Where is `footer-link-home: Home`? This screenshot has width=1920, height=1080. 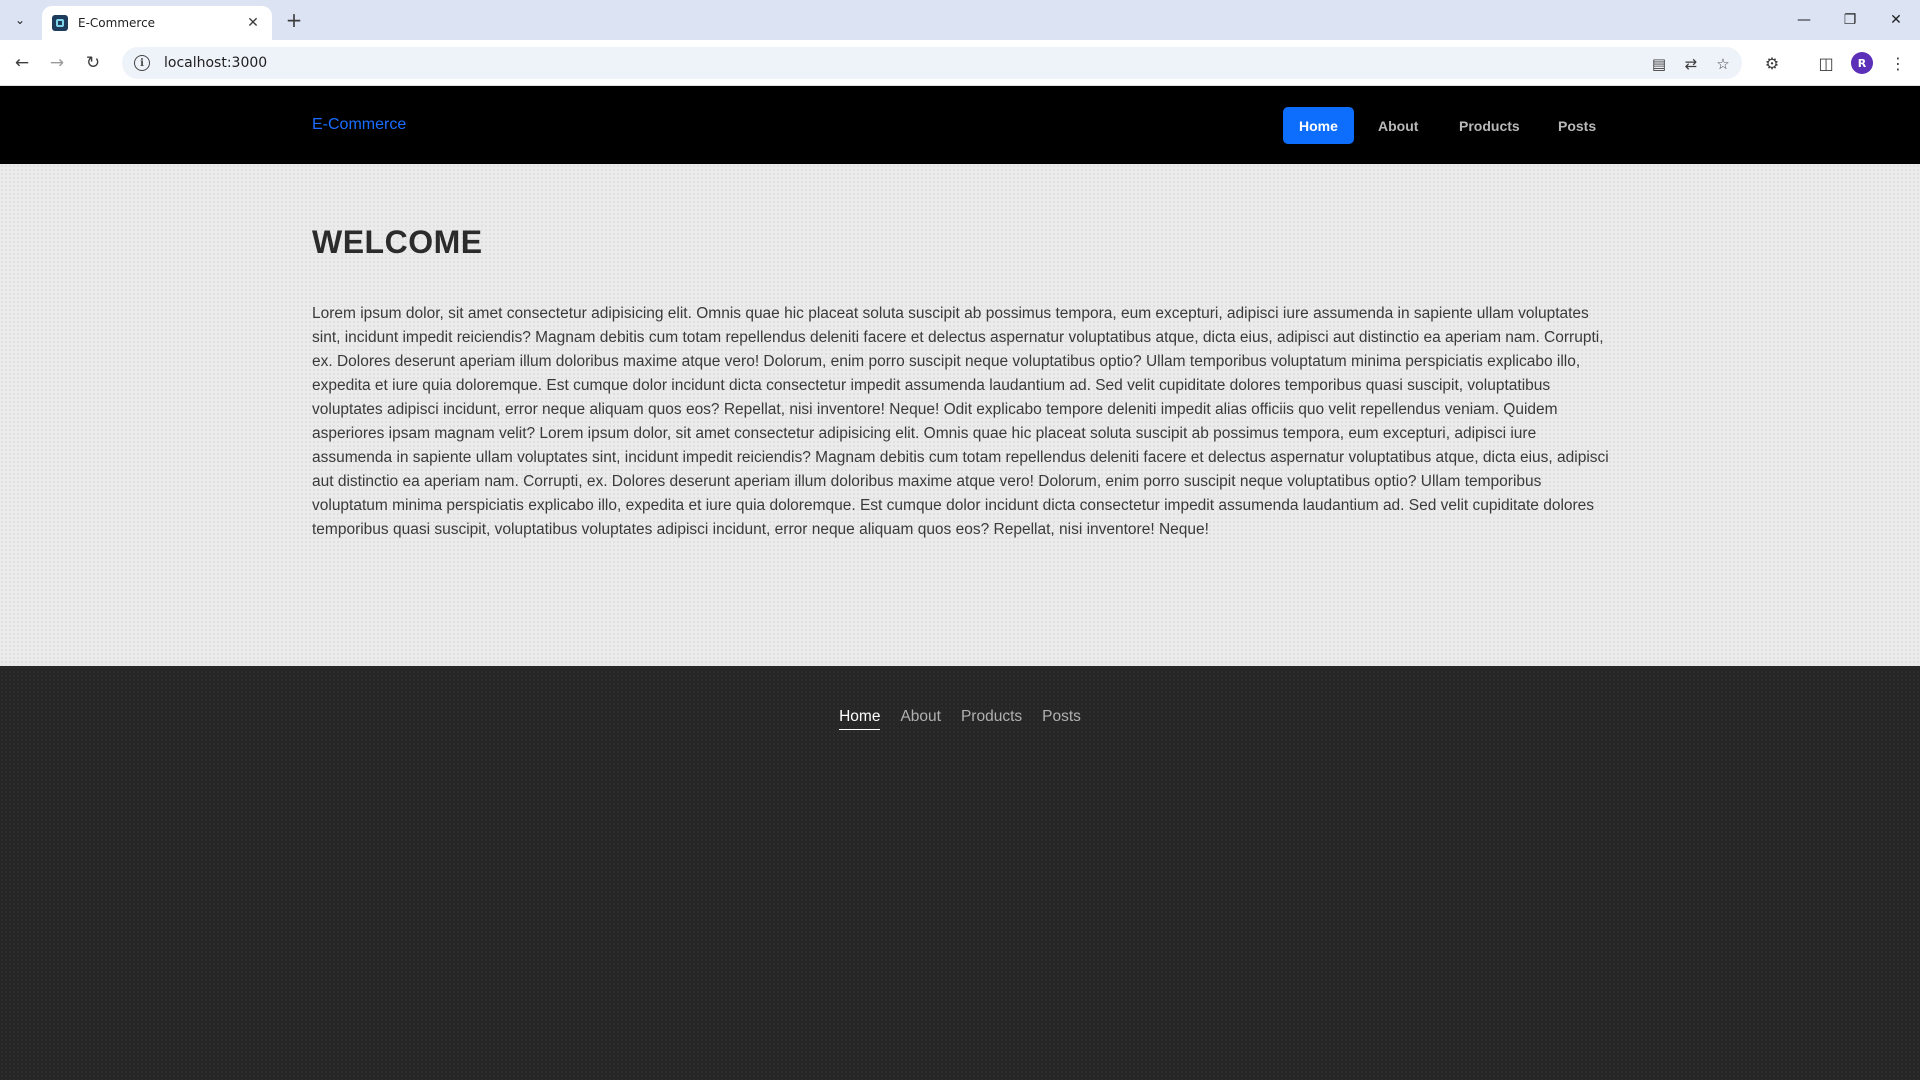 footer-link-home: Home is located at coordinates (860, 719).